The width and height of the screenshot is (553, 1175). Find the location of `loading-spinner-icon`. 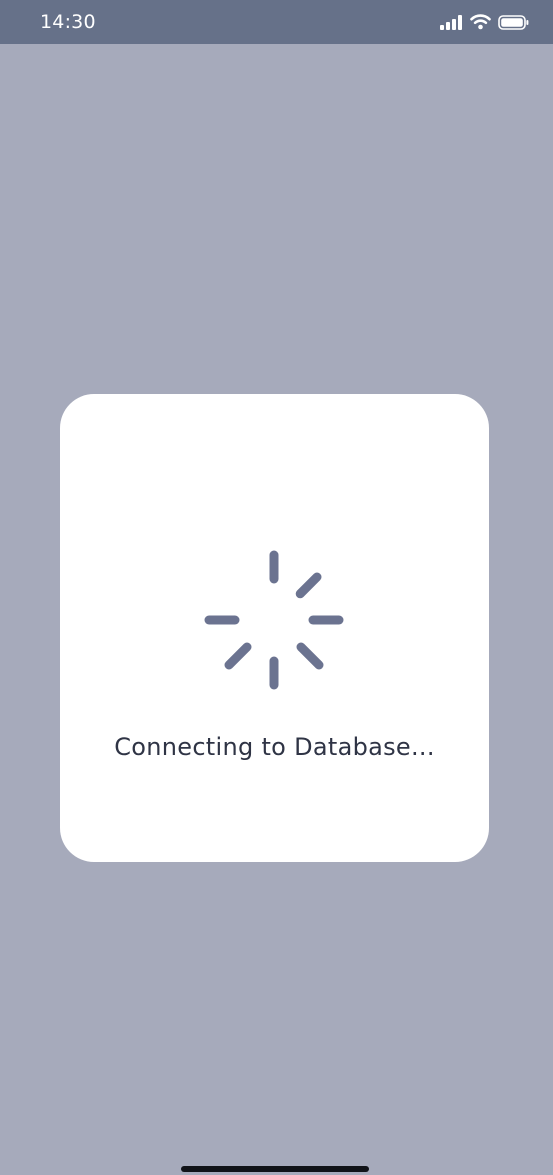

loading-spinner-icon is located at coordinates (274, 620).